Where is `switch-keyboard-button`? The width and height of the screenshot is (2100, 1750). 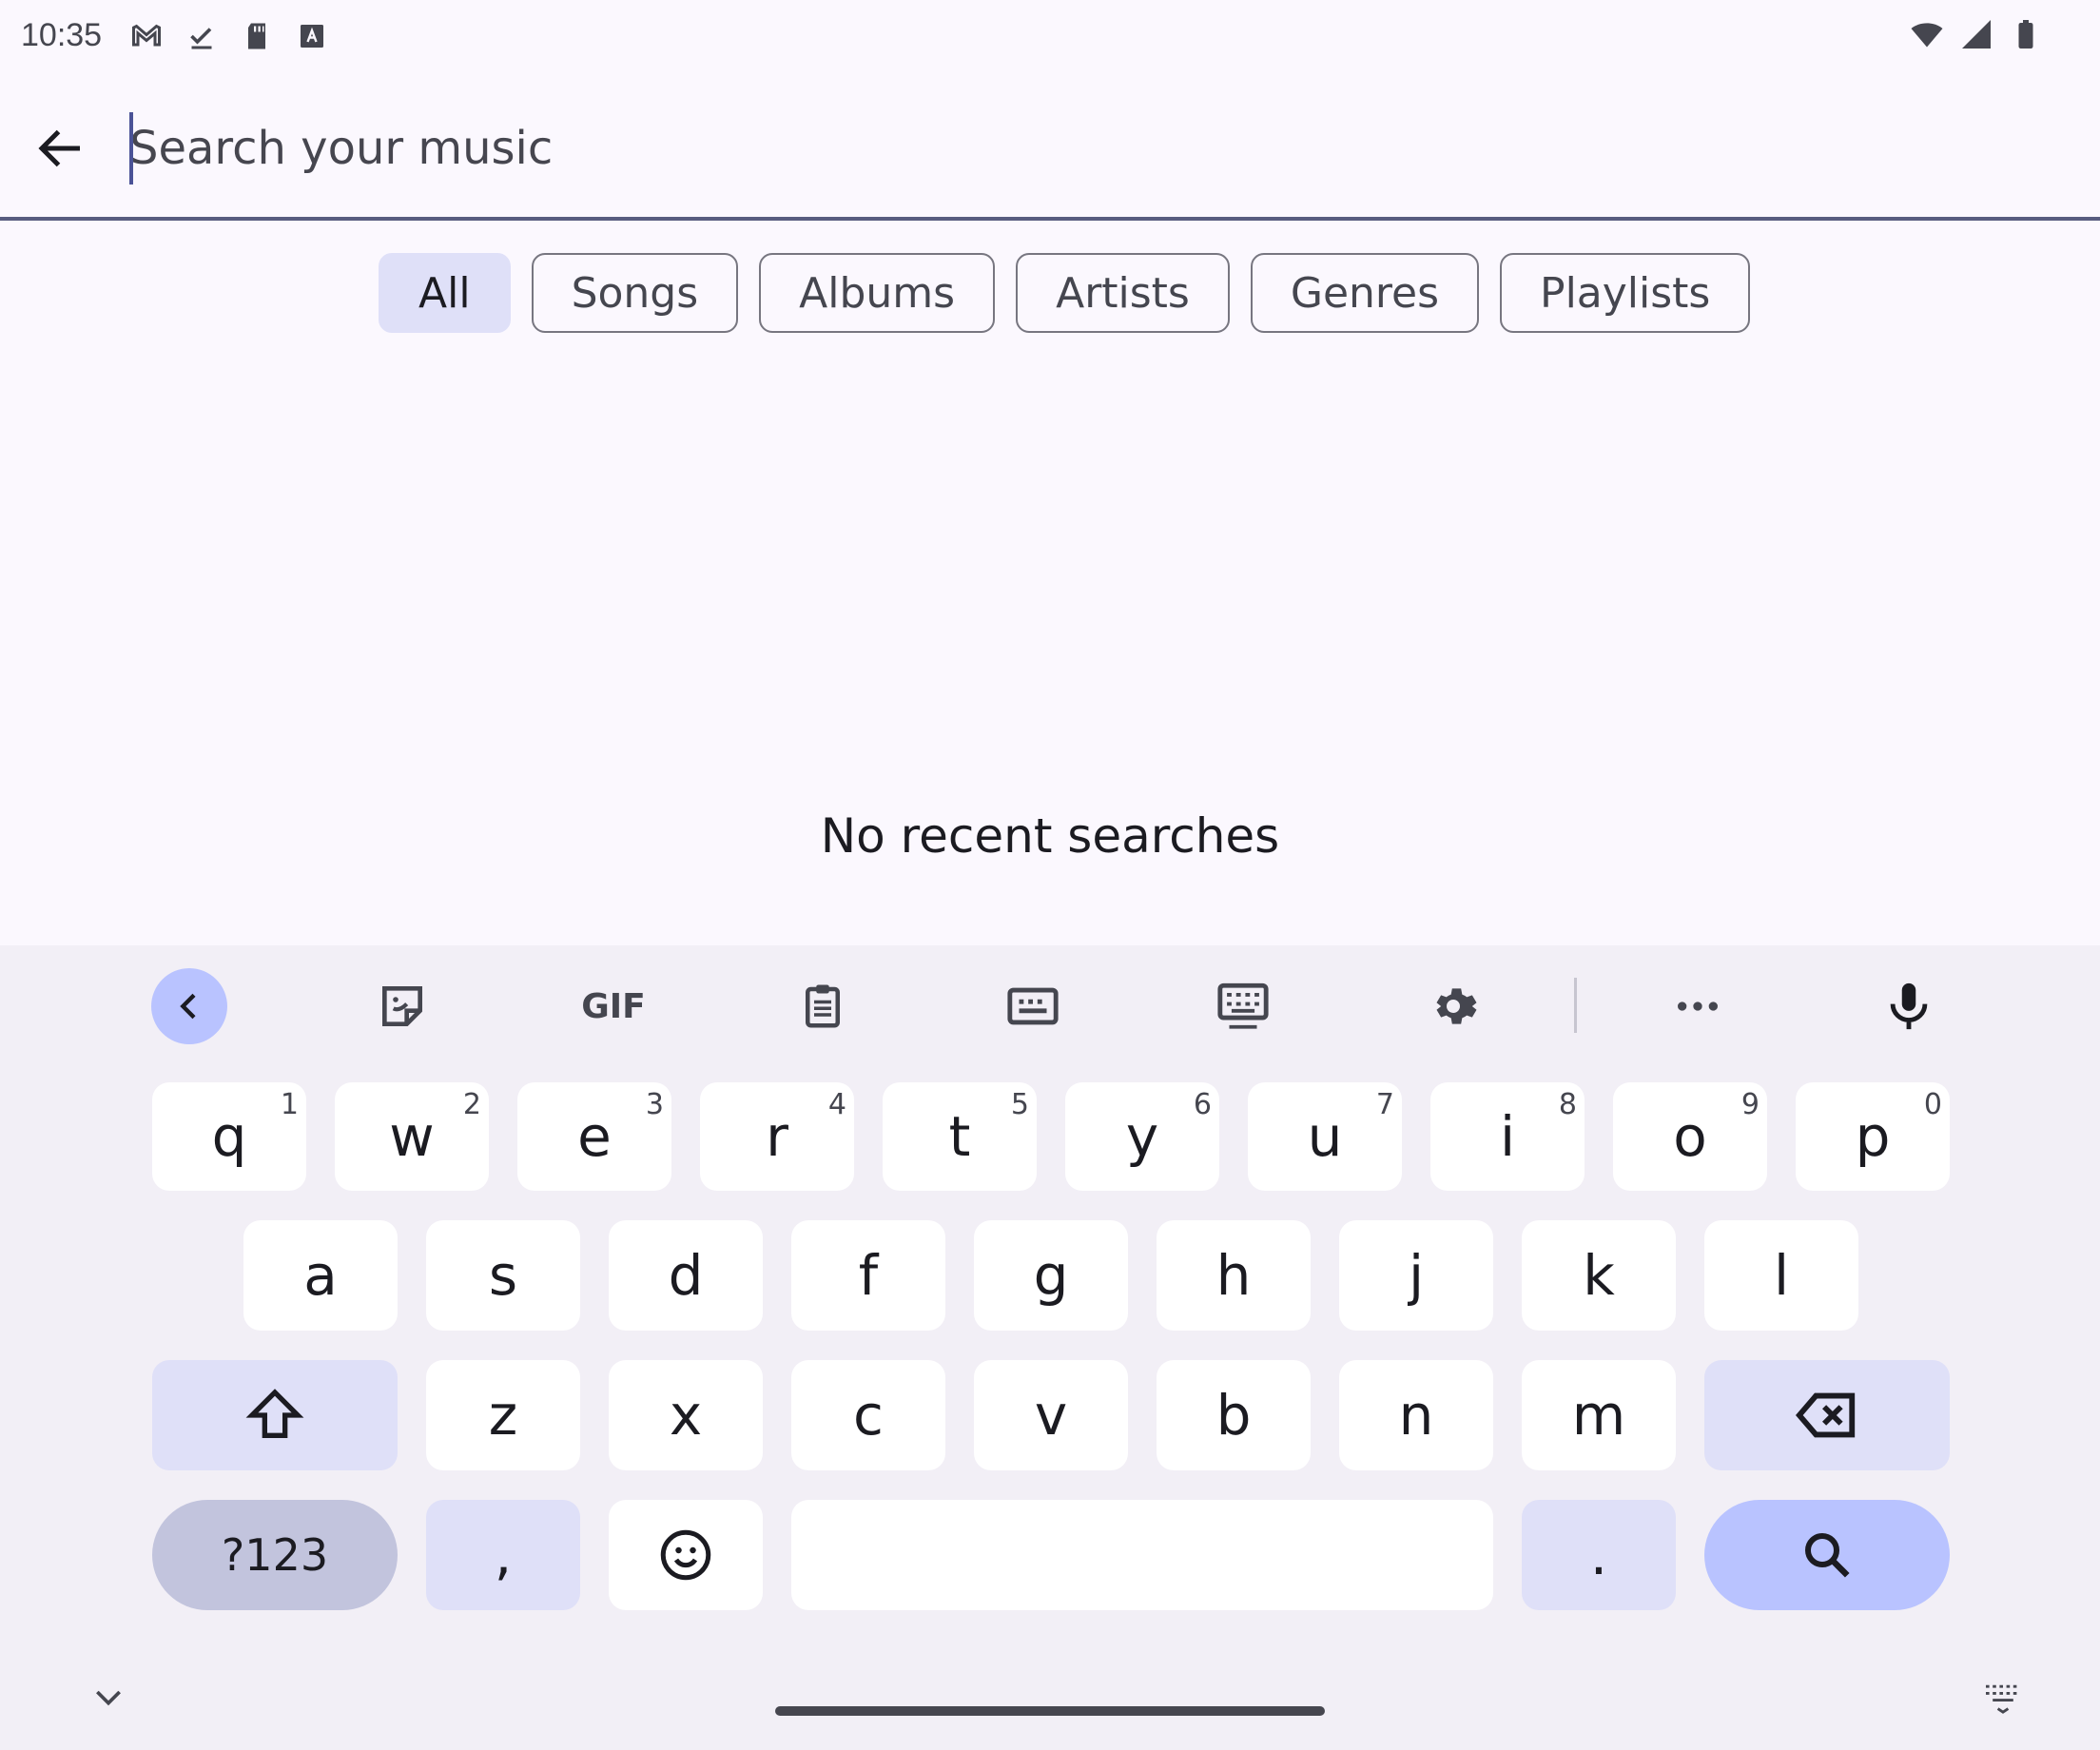 switch-keyboard-button is located at coordinates (2003, 1697).